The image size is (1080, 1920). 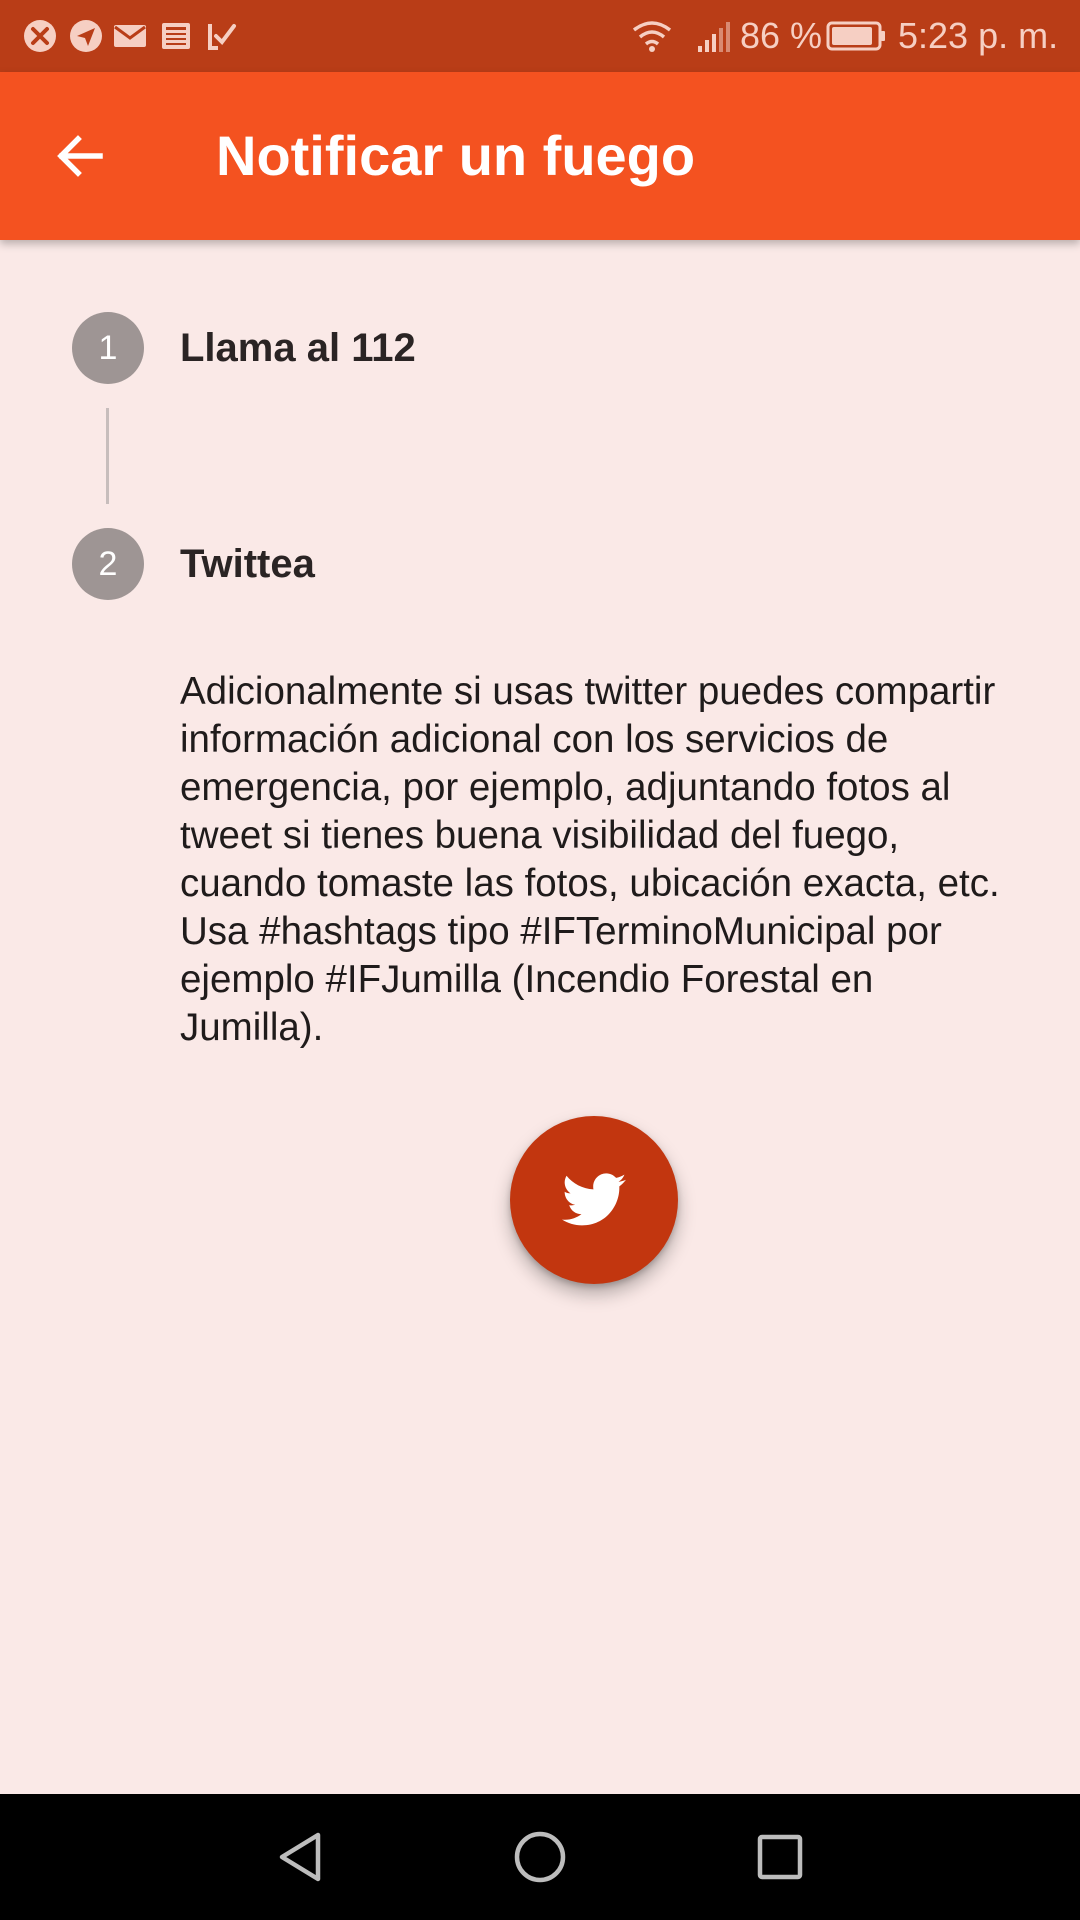 I want to click on check-icon, so click(x=222, y=36).